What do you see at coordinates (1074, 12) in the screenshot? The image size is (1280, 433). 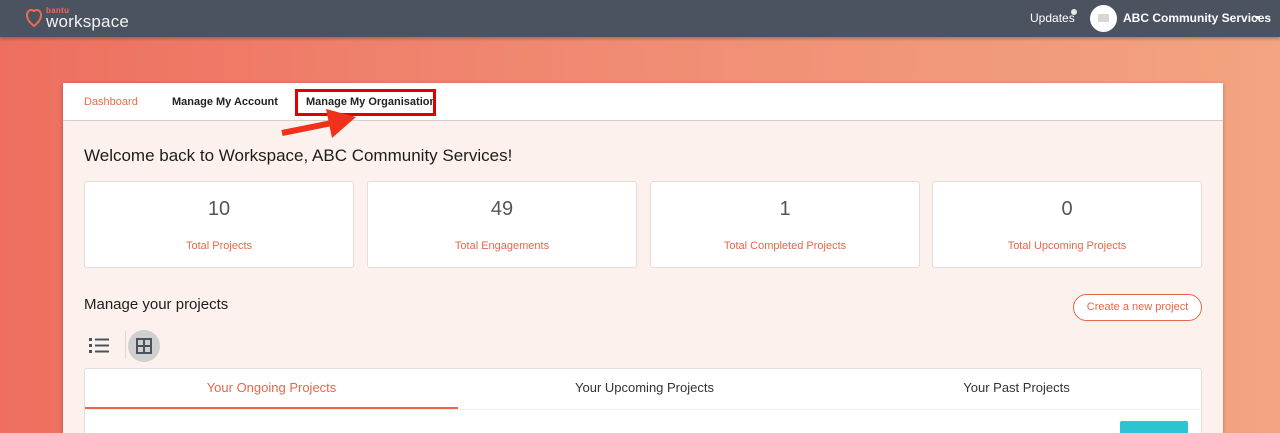 I see `updates-notification-dot` at bounding box center [1074, 12].